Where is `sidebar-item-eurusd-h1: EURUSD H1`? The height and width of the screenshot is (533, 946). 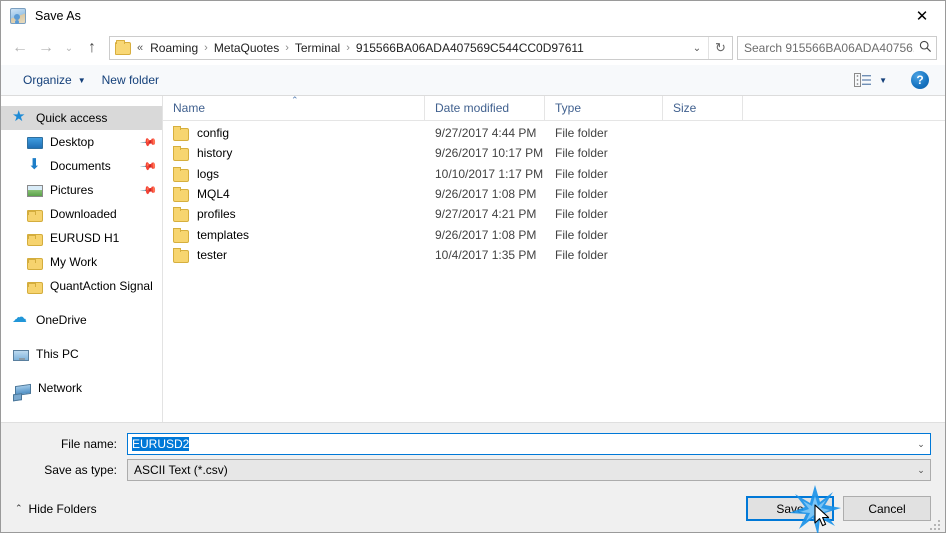 sidebar-item-eurusd-h1: EURUSD H1 is located at coordinates (81, 238).